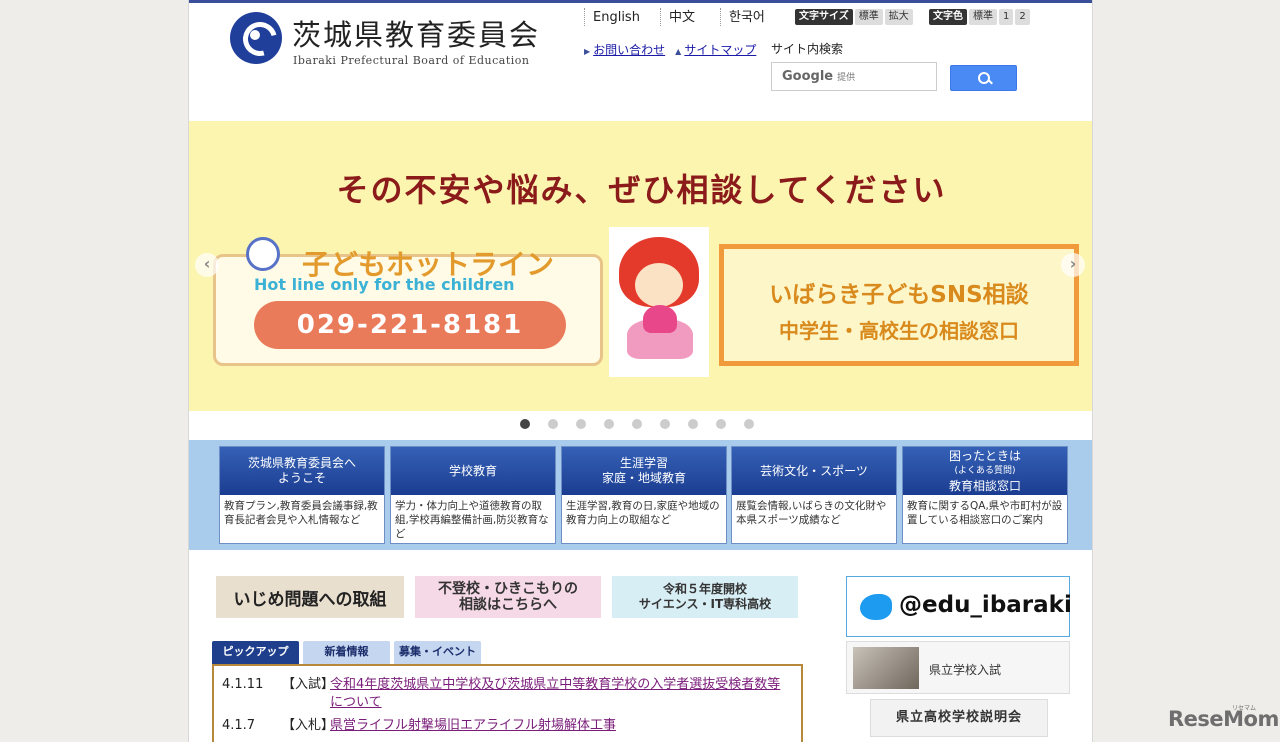 The image size is (1280, 742). I want to click on google-suffix: 提供, so click(846, 78).